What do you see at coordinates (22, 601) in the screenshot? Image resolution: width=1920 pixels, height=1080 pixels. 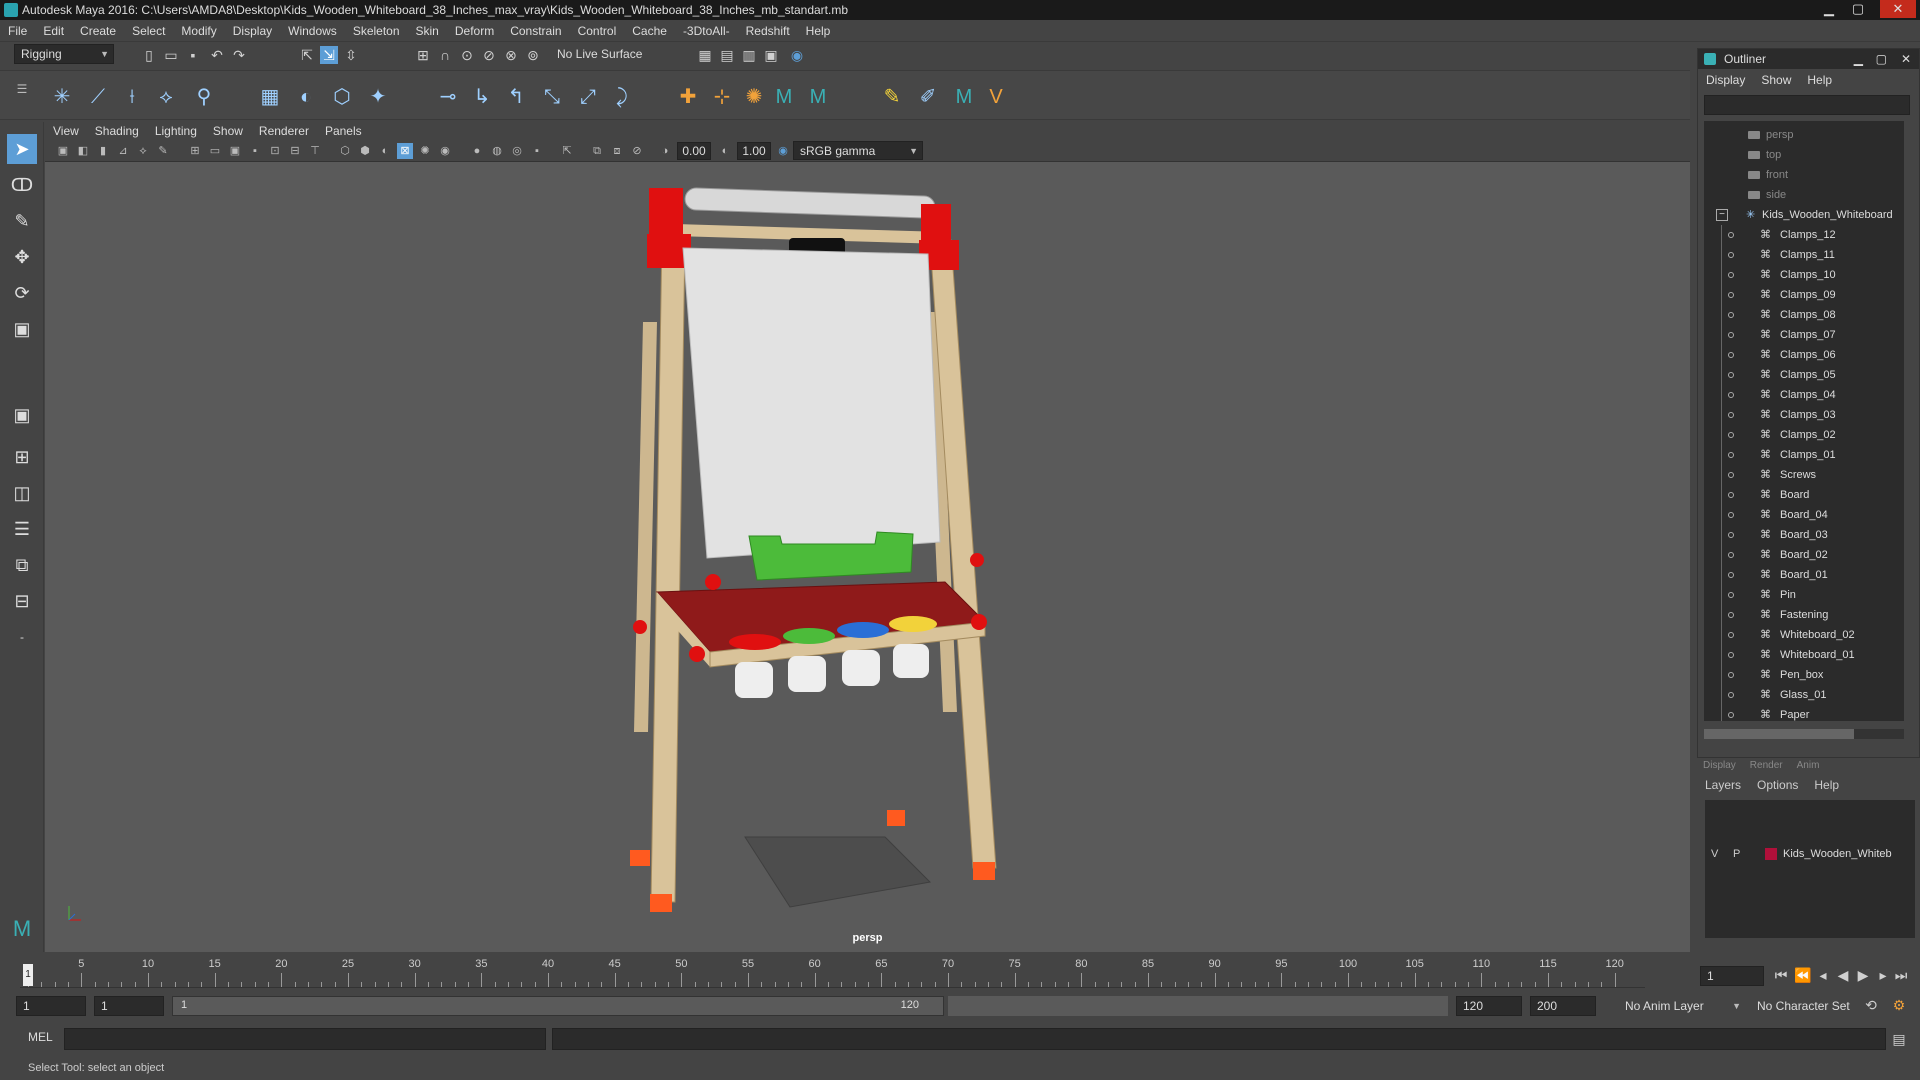 I see `layout-dope-icon: ⊟` at bounding box center [22, 601].